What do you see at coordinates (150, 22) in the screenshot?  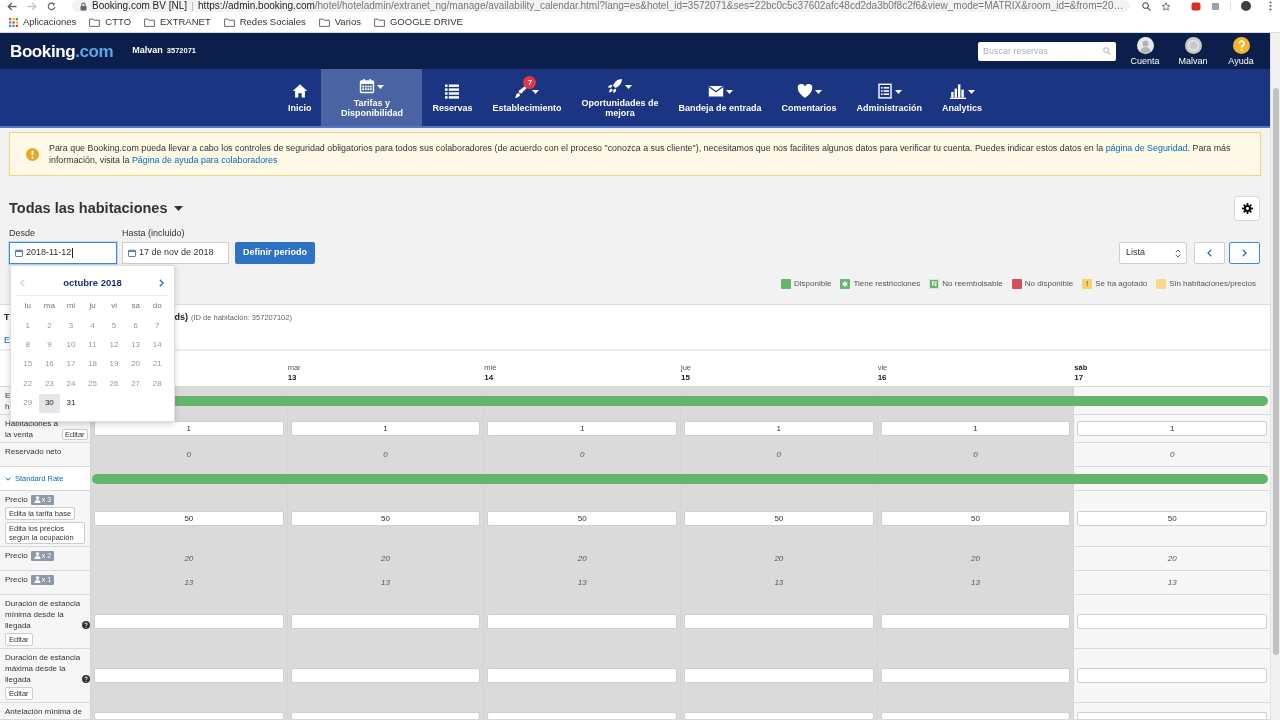 I see `folder-icon` at bounding box center [150, 22].